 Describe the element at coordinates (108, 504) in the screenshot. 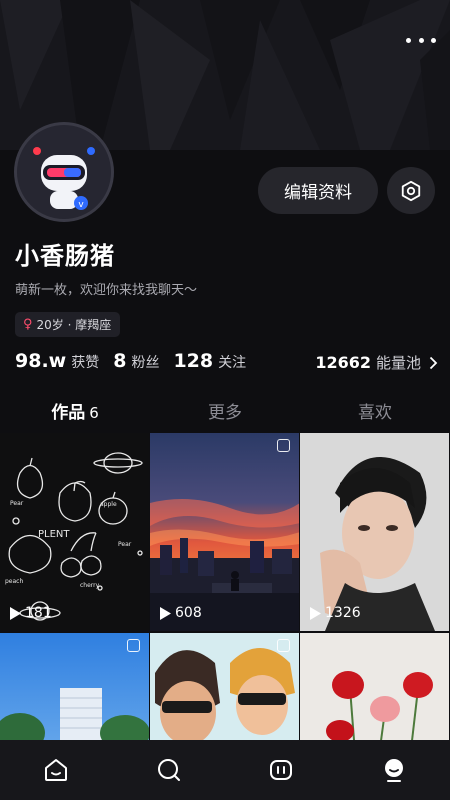

I see `doodle-word: apple` at that location.